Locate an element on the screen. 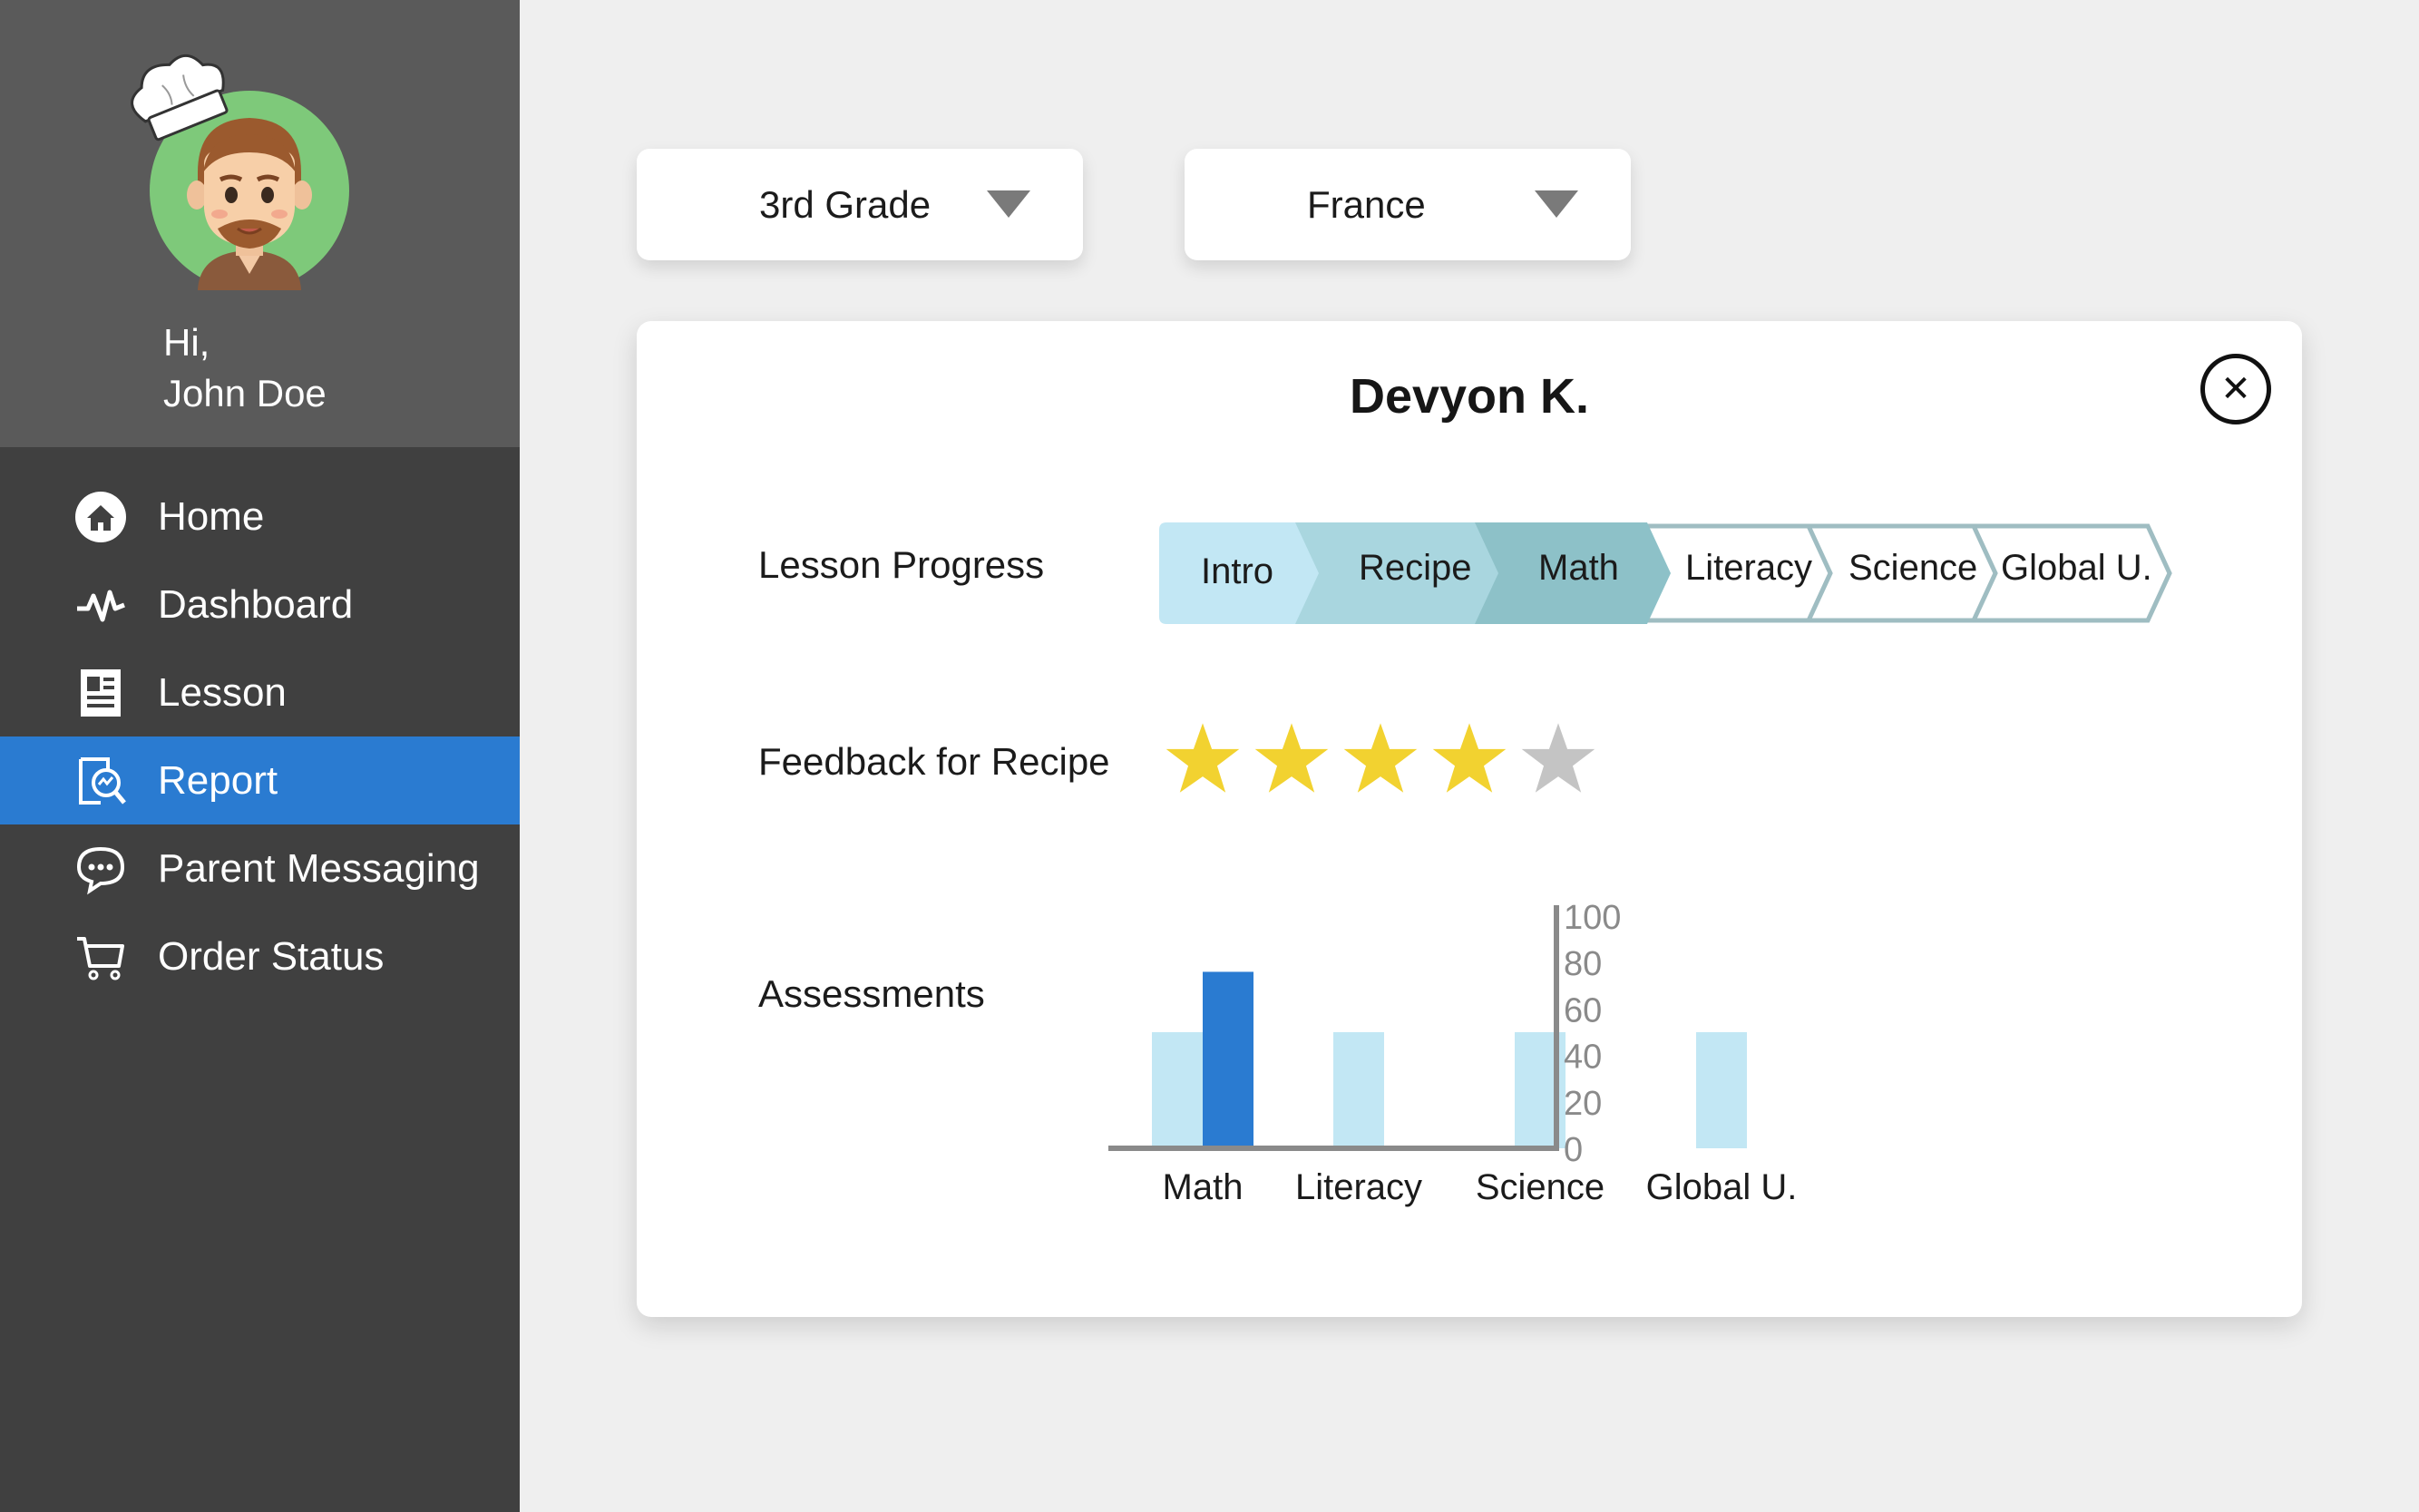 The width and height of the screenshot is (2419, 1512). assessments-label: Assessments is located at coordinates (872, 993).